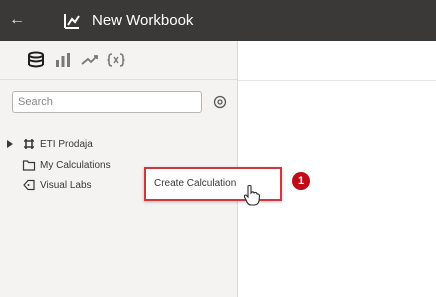  What do you see at coordinates (118, 145) in the screenshot?
I see `tree-item-dataset: ETI Prodaja` at bounding box center [118, 145].